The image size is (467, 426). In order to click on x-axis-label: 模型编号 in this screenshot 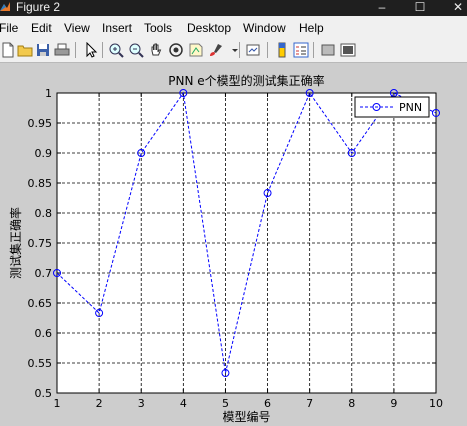, I will do `click(246, 416)`.